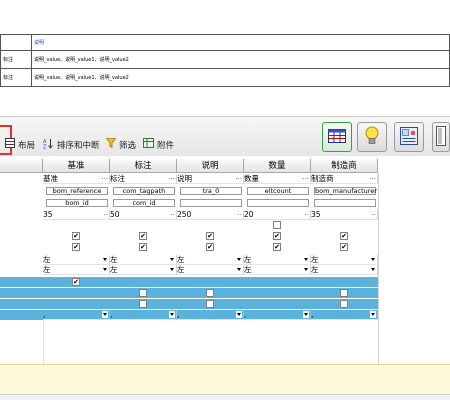  What do you see at coordinates (184, 214) in the screenshot?
I see `width-text: 250` at bounding box center [184, 214].